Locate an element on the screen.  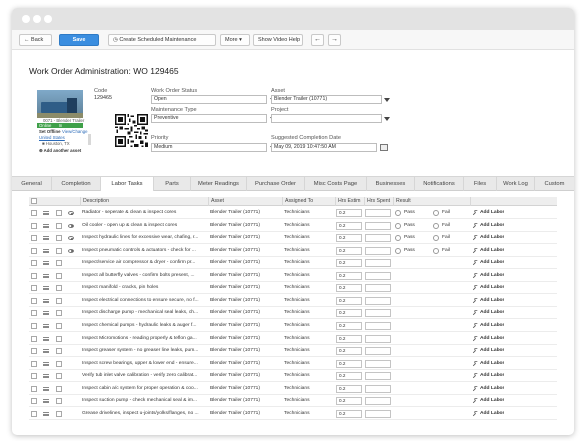
priority-select: Medium is located at coordinates (209, 147).